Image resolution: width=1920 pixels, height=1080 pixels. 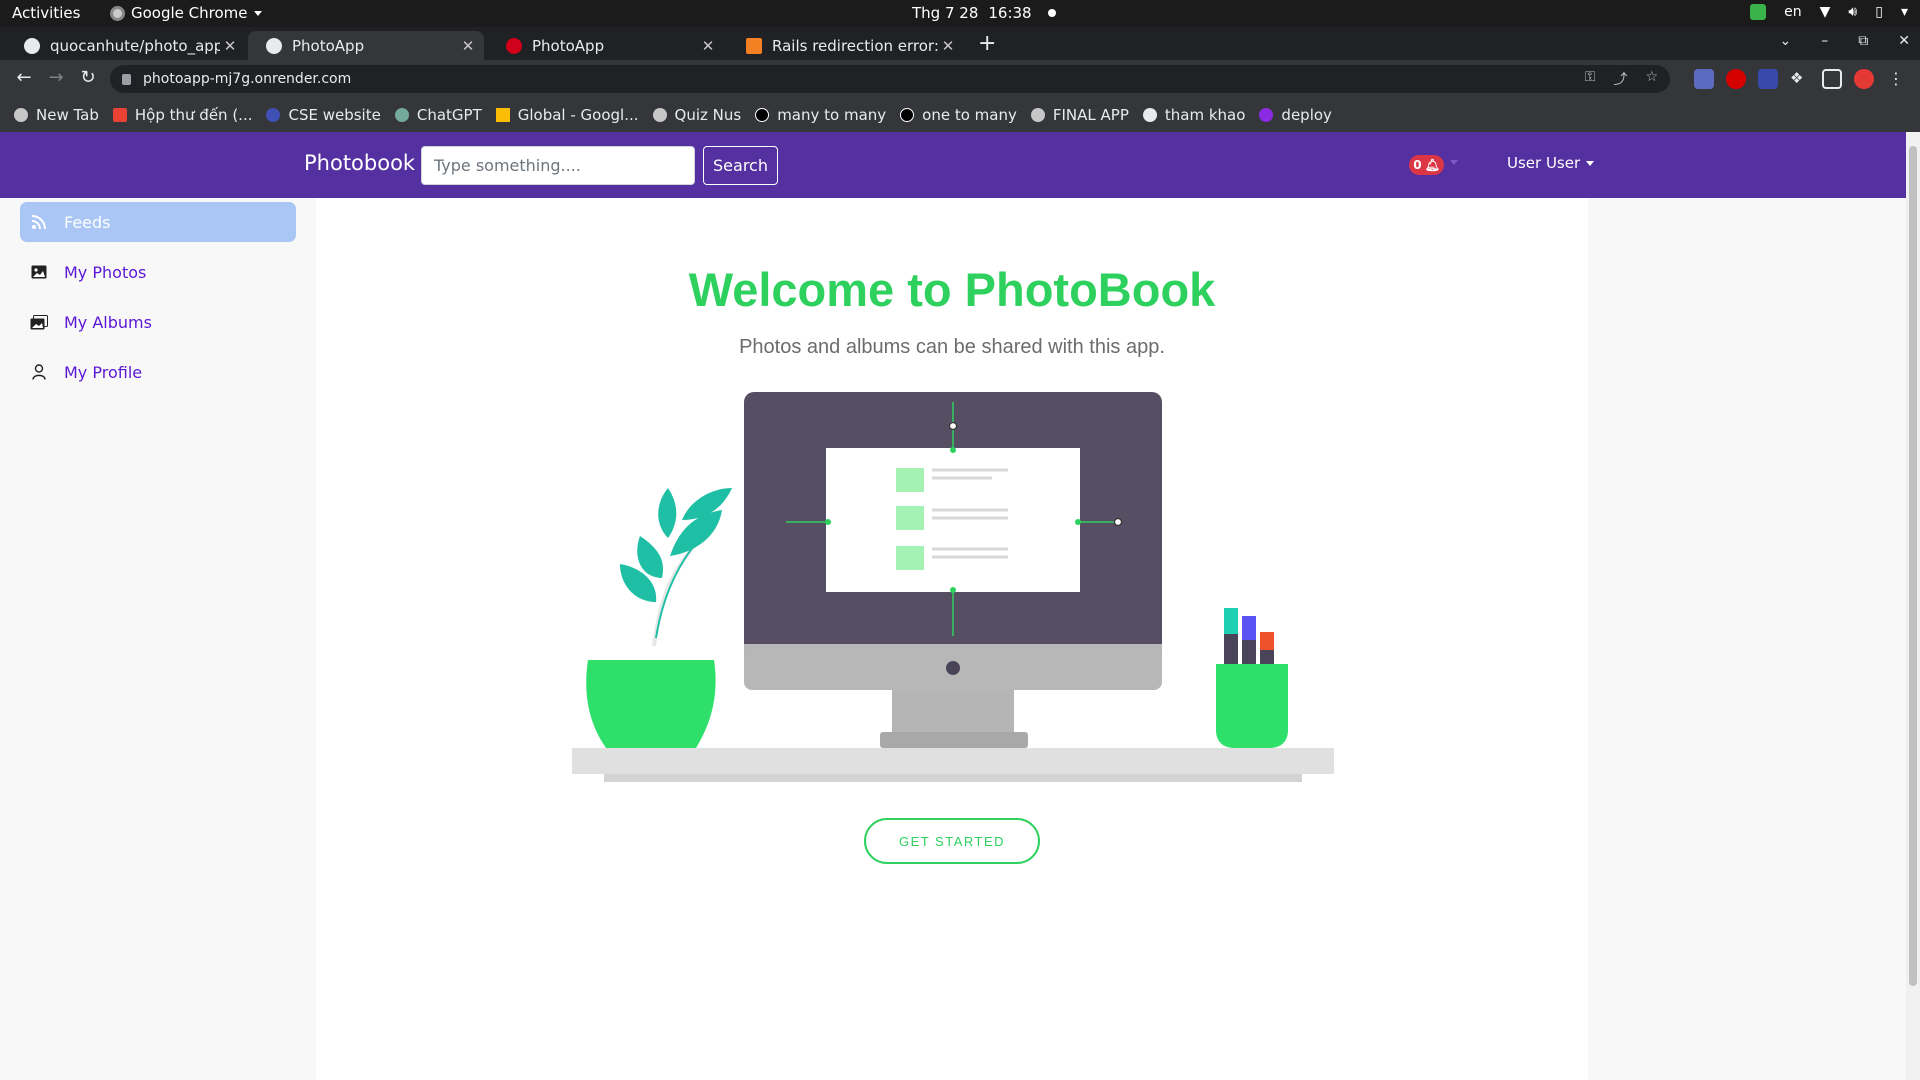 I want to click on sidebar: Feeds My Photos My Albums My Profile, so click(x=158, y=639).